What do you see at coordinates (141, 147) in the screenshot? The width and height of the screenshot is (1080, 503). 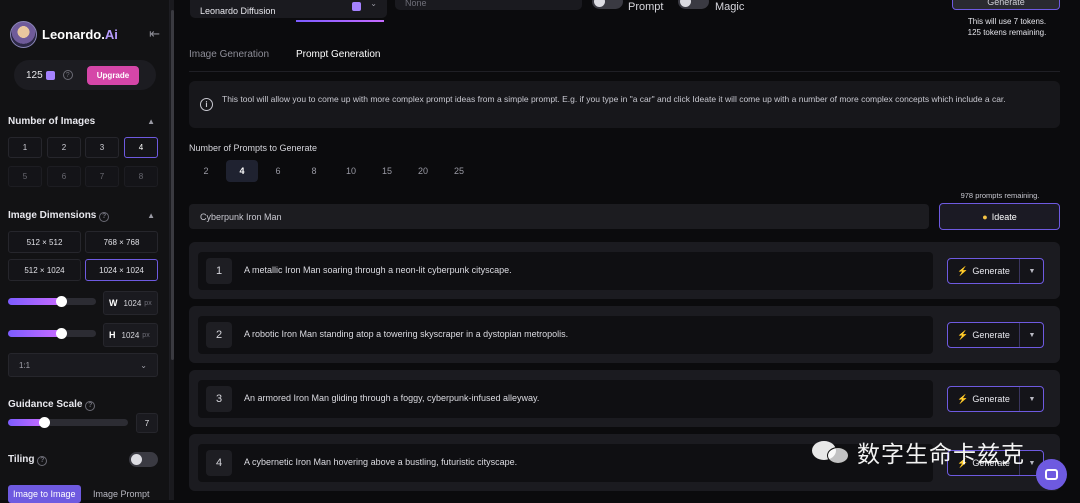 I see `images-option-4: 4` at bounding box center [141, 147].